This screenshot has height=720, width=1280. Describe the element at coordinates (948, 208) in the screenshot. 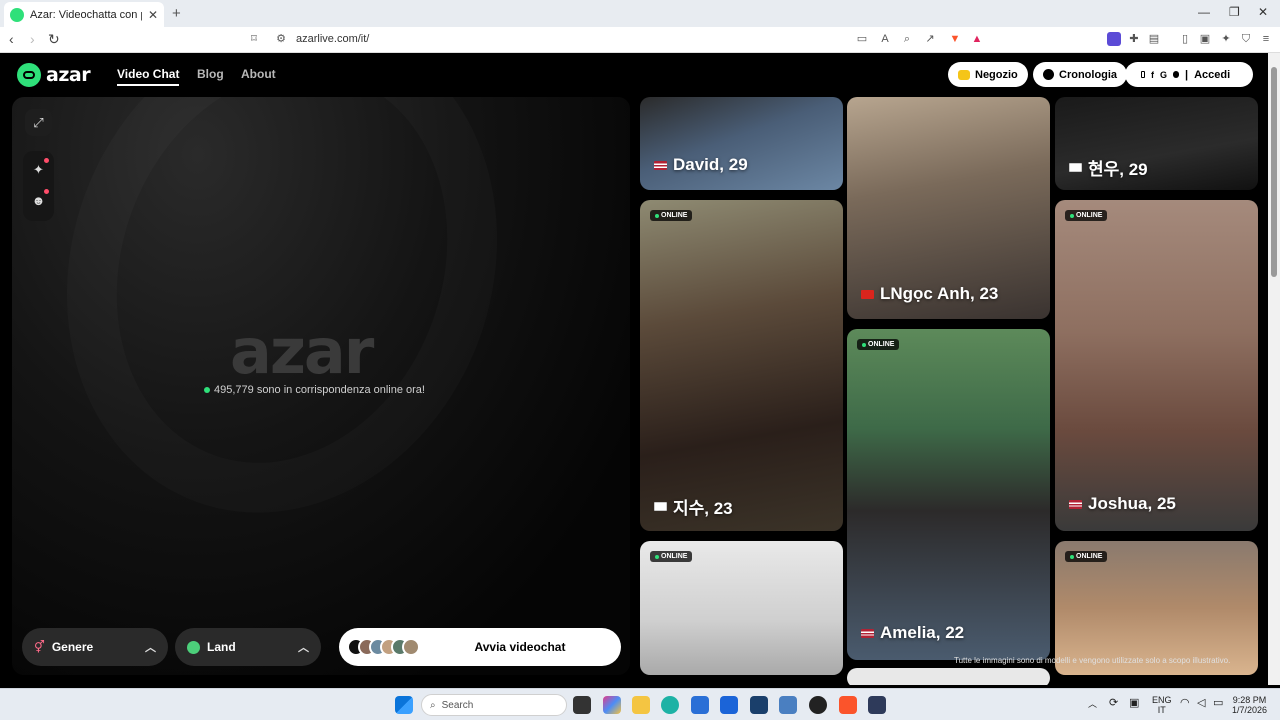

I see `profile-card: LNgọc Anh, 23` at that location.